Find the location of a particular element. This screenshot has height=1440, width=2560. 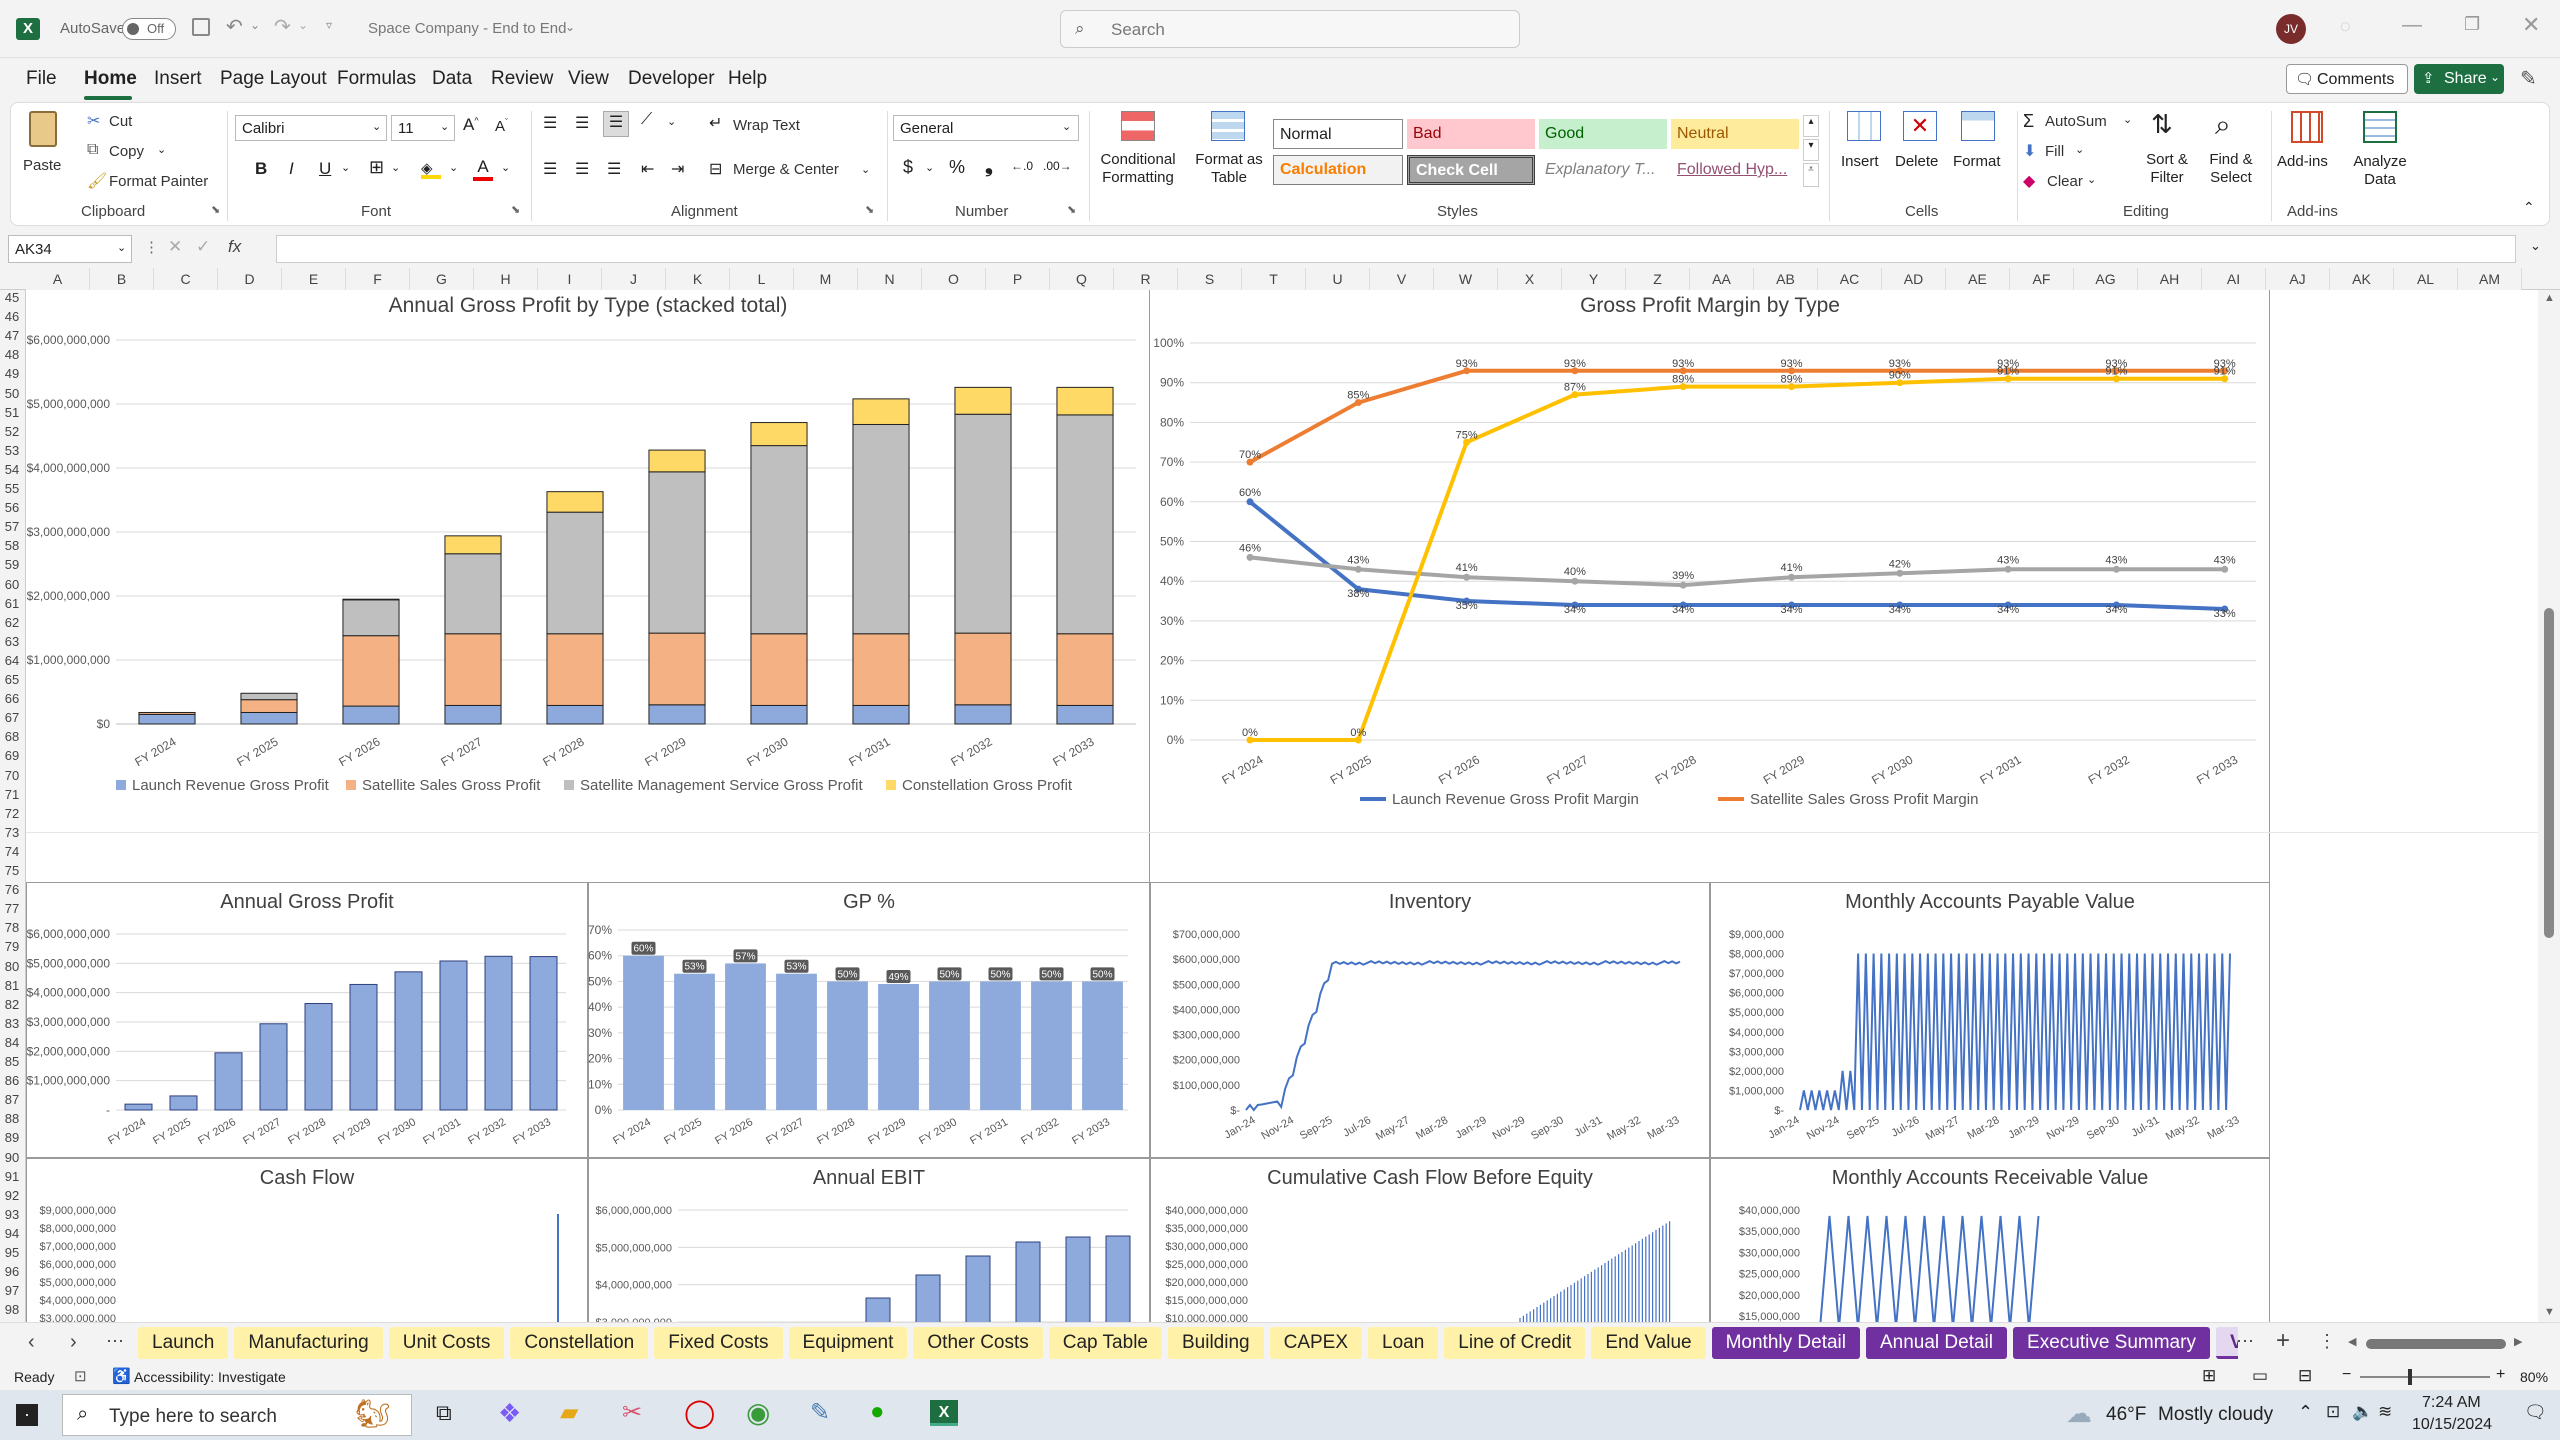

clock-date: 10/15/2024 is located at coordinates (2452, 1425).